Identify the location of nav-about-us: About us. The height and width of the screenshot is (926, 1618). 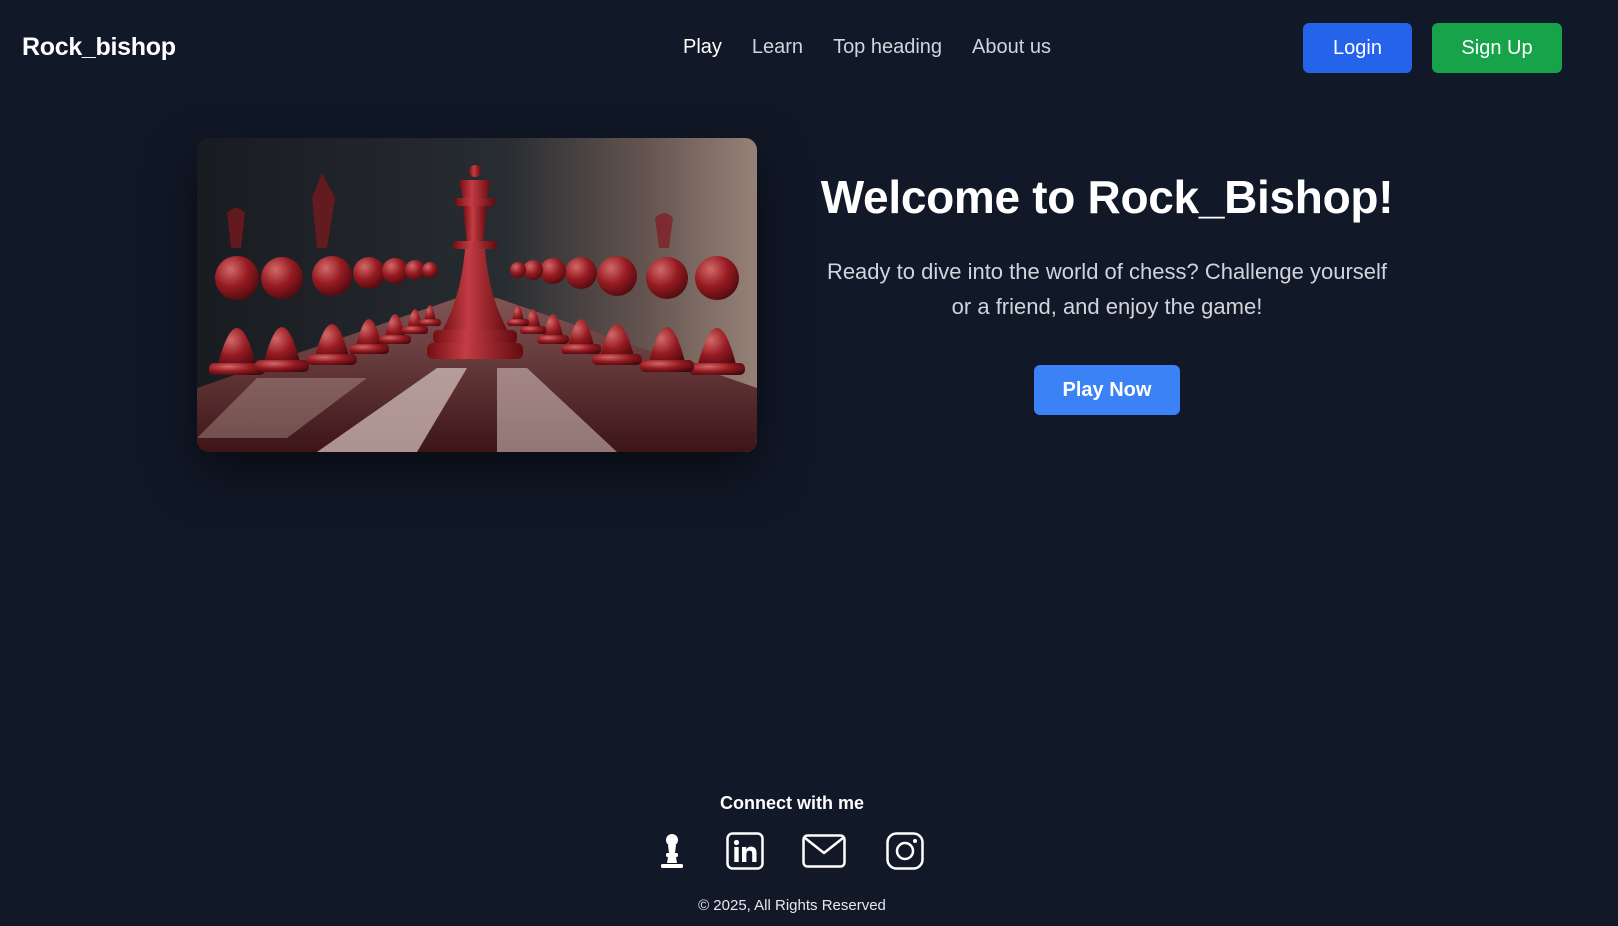
(1011, 47).